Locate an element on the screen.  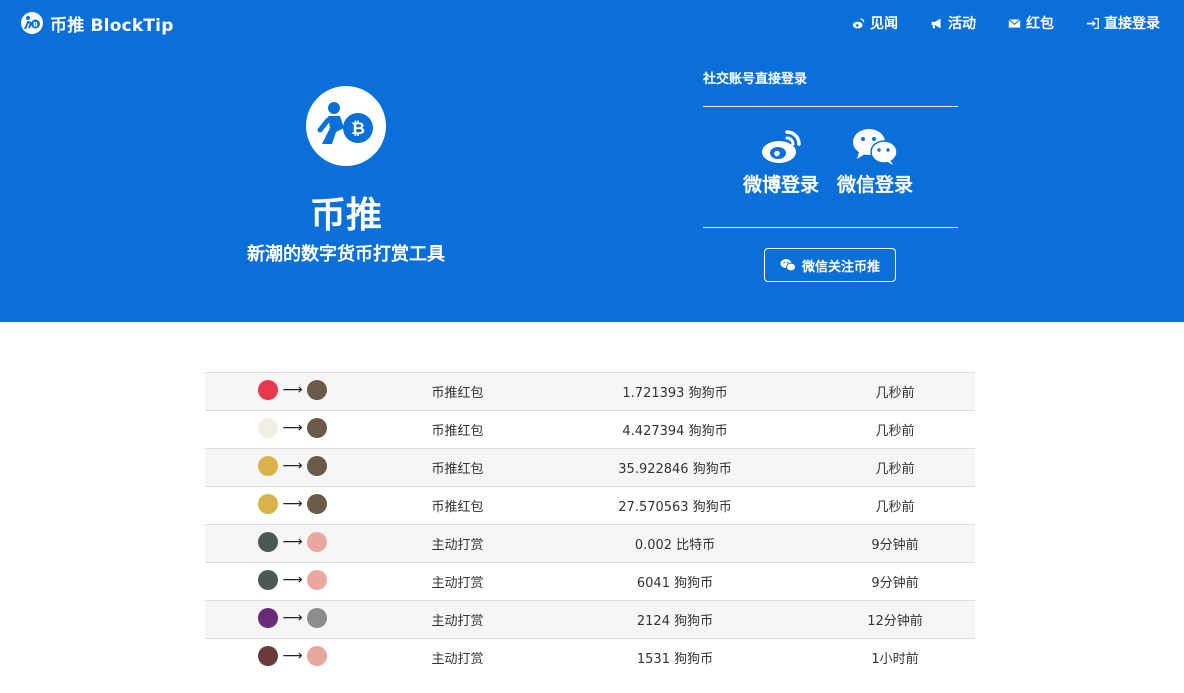
nav-link-news: 见闻 is located at coordinates (875, 23).